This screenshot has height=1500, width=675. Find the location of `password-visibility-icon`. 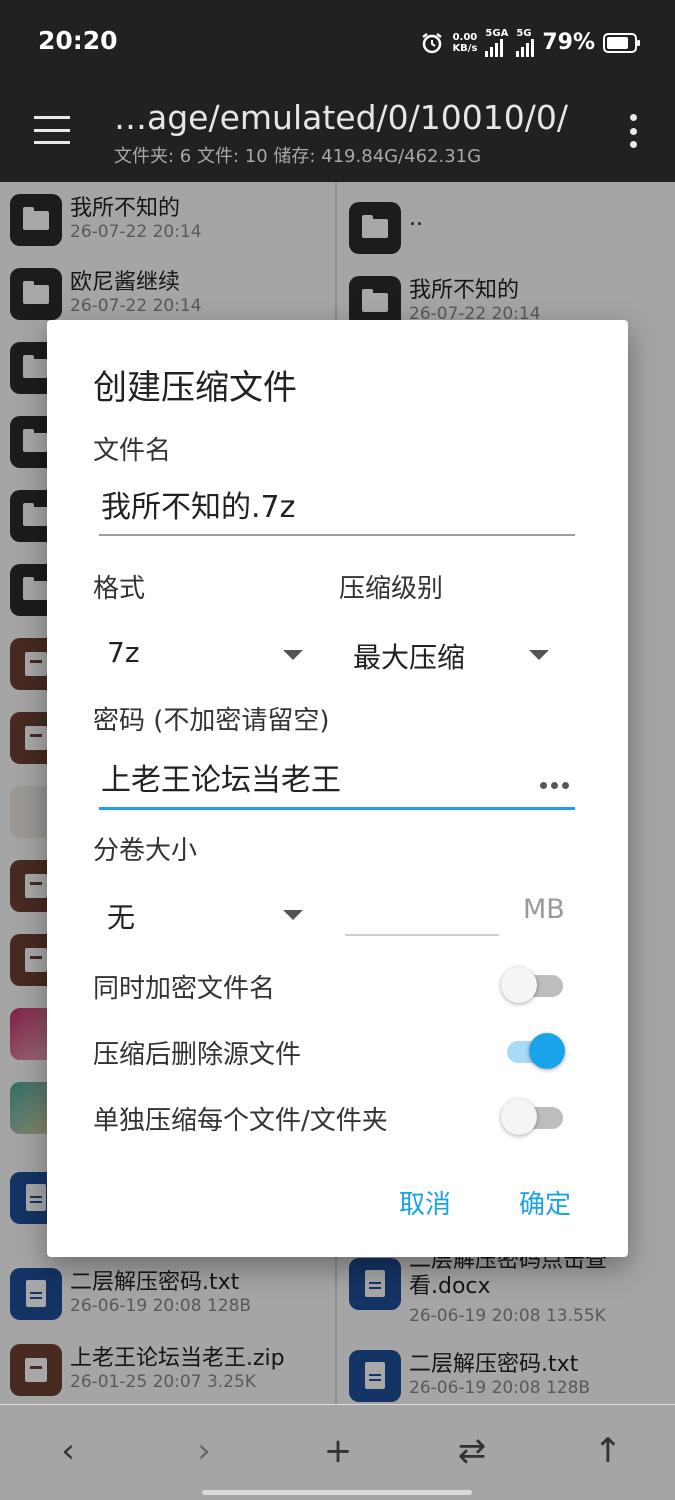

password-visibility-icon is located at coordinates (554, 785).